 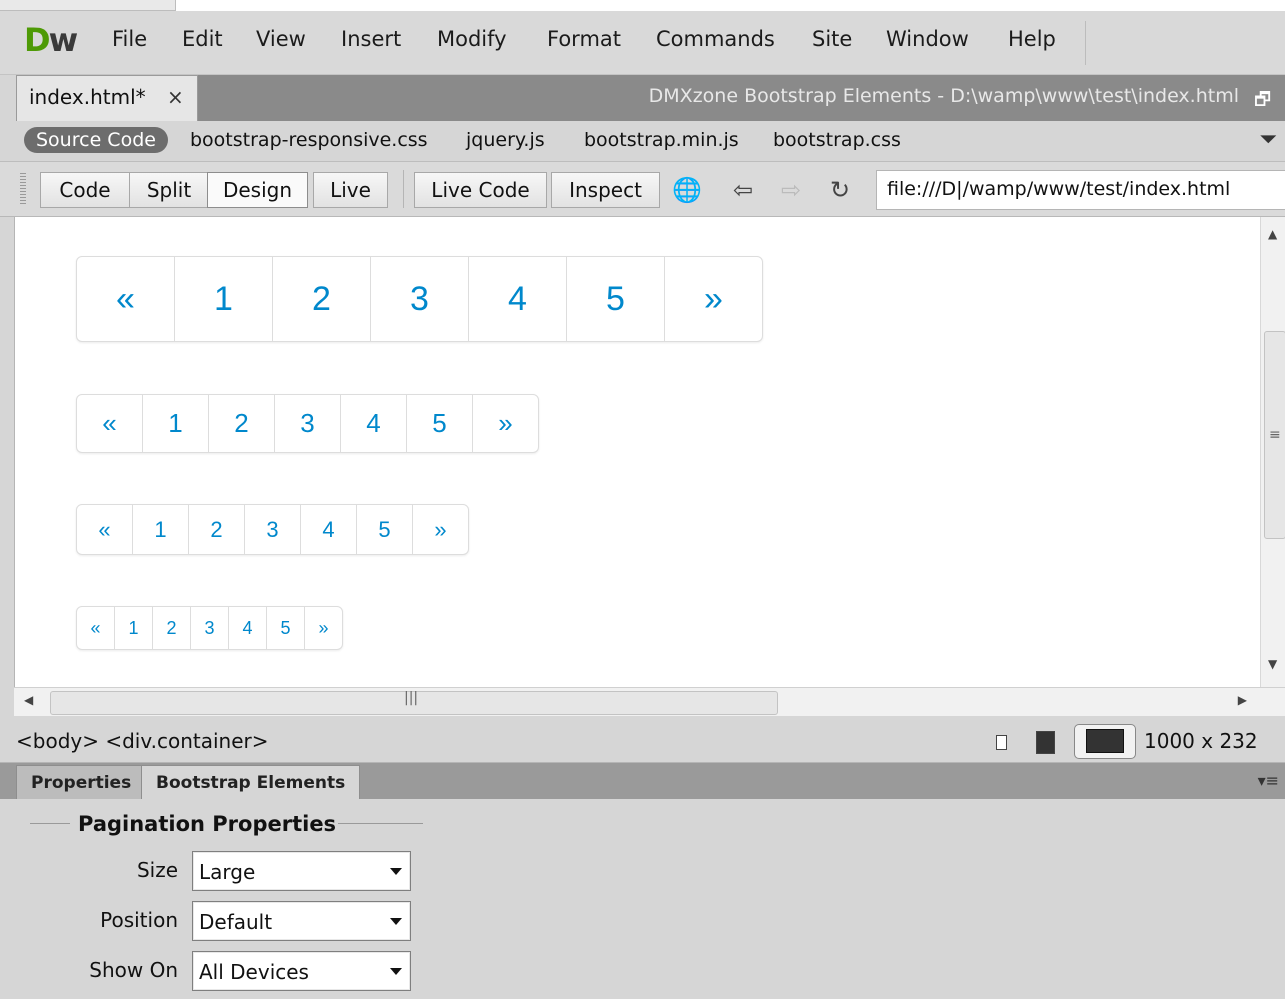 What do you see at coordinates (322, 299) in the screenshot?
I see `pagination-large-page-2: 2` at bounding box center [322, 299].